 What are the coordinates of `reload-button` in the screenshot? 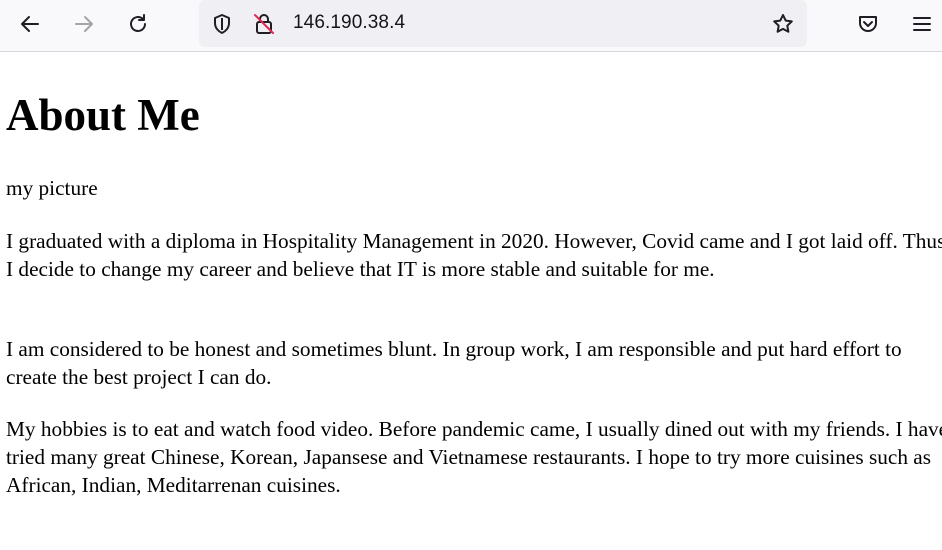 It's located at (138, 24).